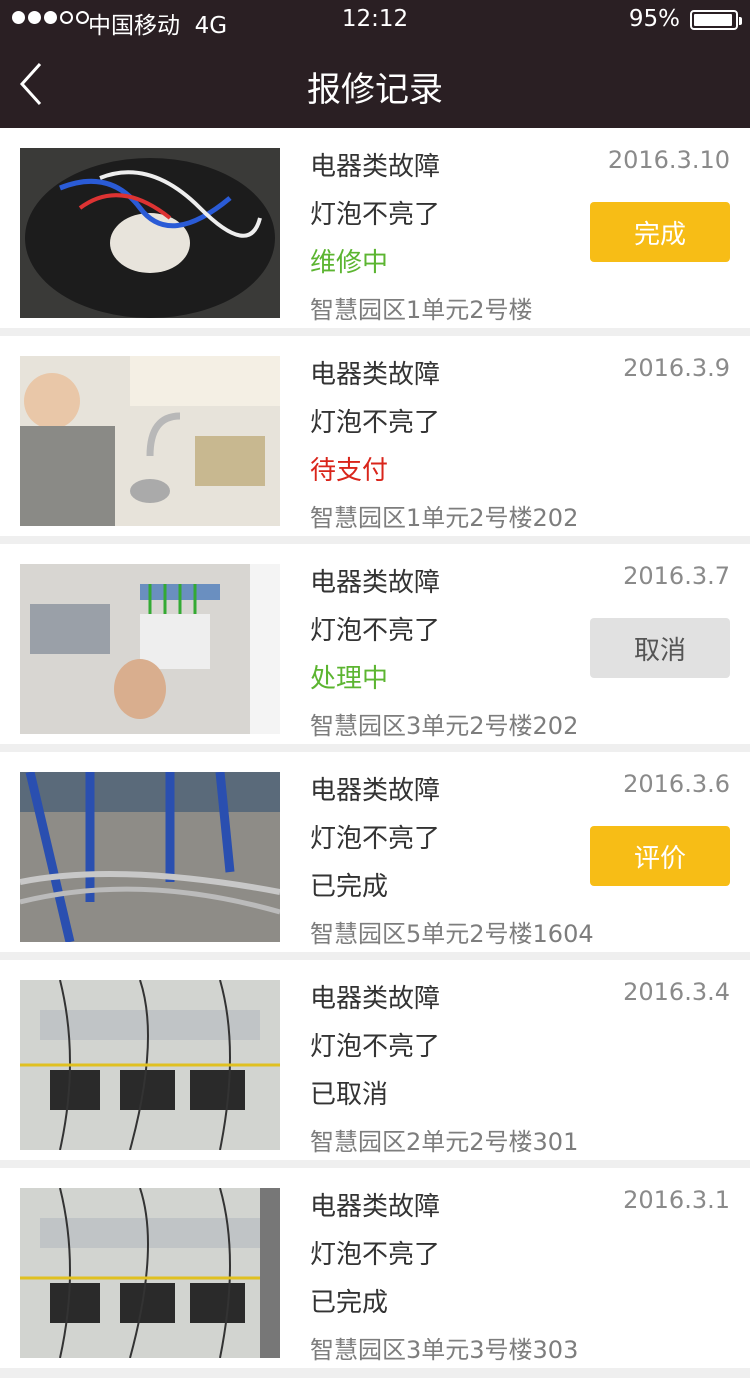 Image resolution: width=750 pixels, height=1378 pixels. What do you see at coordinates (444, 726) in the screenshot?
I see `record-address: 智慧园区3单元2号楼202` at bounding box center [444, 726].